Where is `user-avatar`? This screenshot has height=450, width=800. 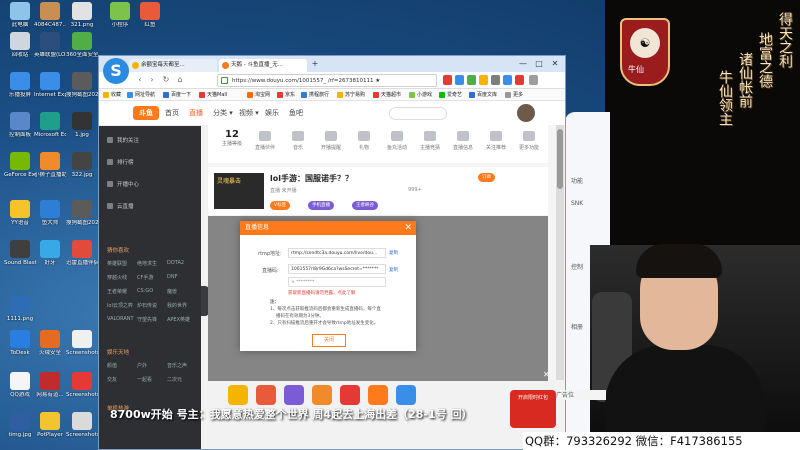
user-avatar is located at coordinates (526, 113).